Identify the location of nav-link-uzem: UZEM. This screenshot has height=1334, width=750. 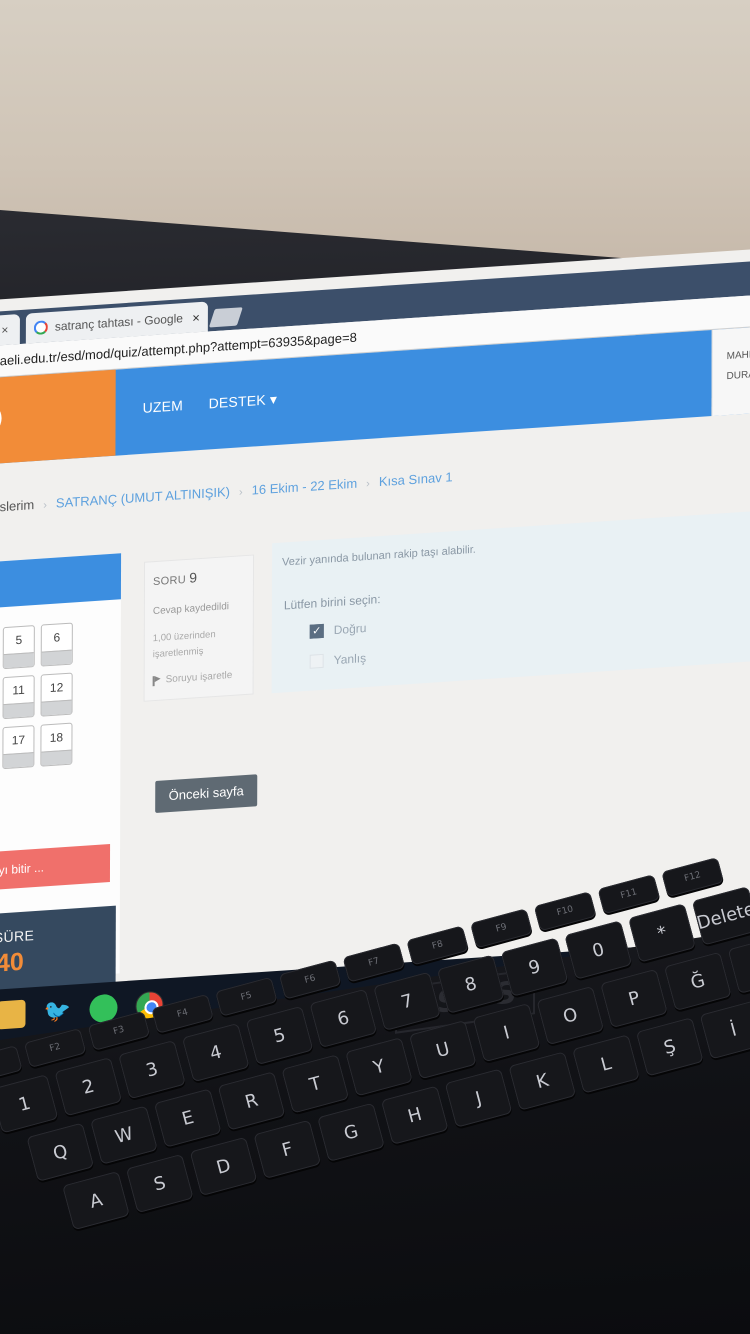
(163, 406).